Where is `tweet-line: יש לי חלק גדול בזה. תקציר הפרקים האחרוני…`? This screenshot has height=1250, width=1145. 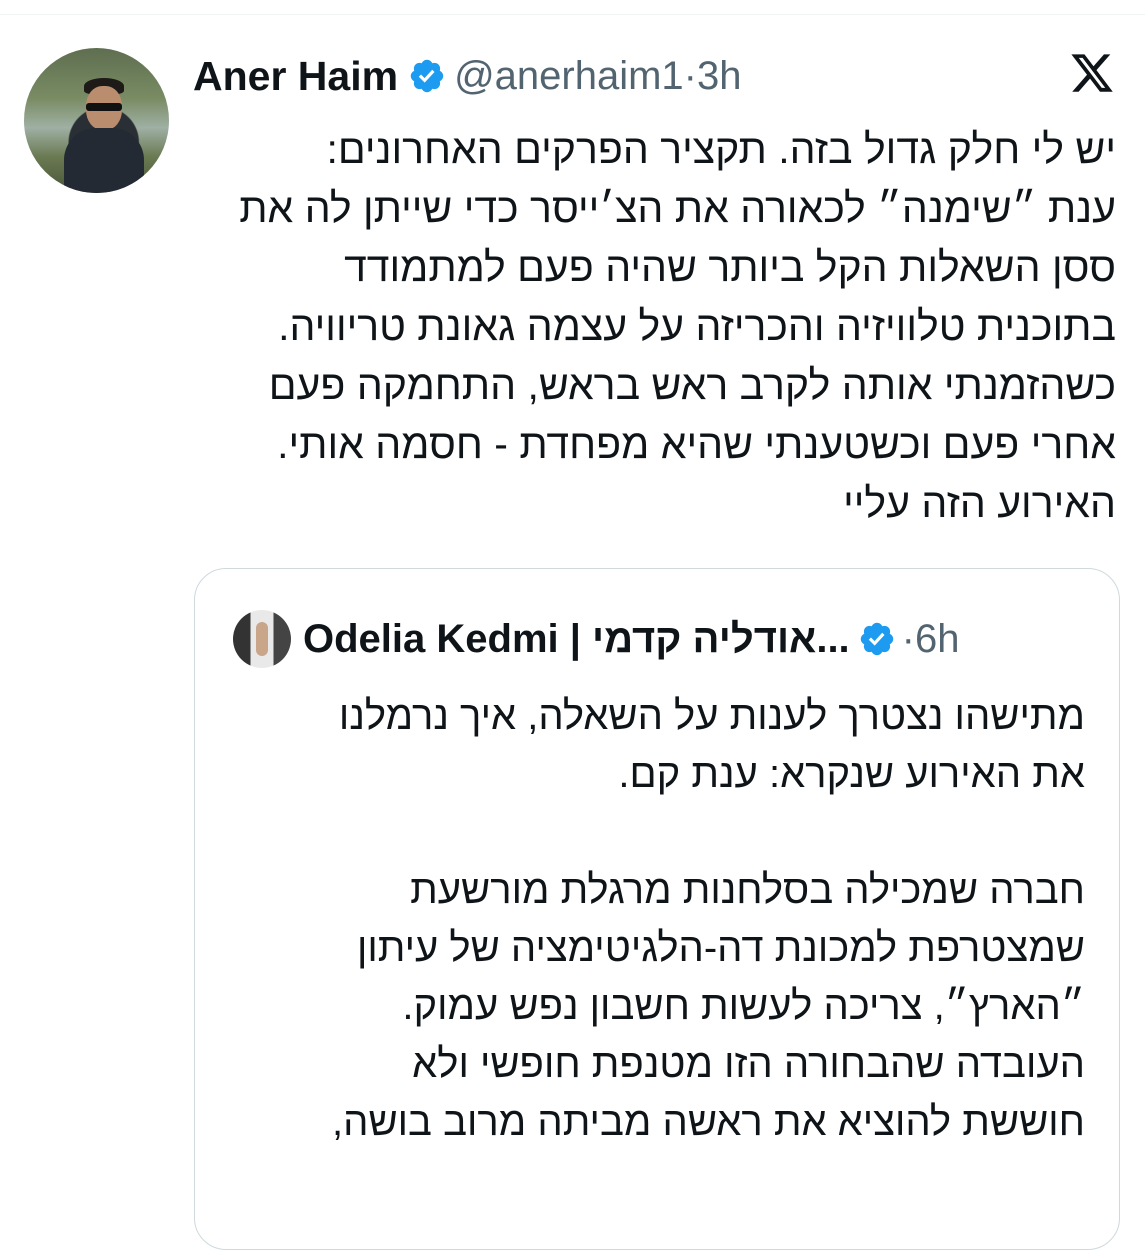
tweet-line: יש לי חלק גדול בזה. תקציר הפרקים האחרוני… is located at coordinates (721, 149).